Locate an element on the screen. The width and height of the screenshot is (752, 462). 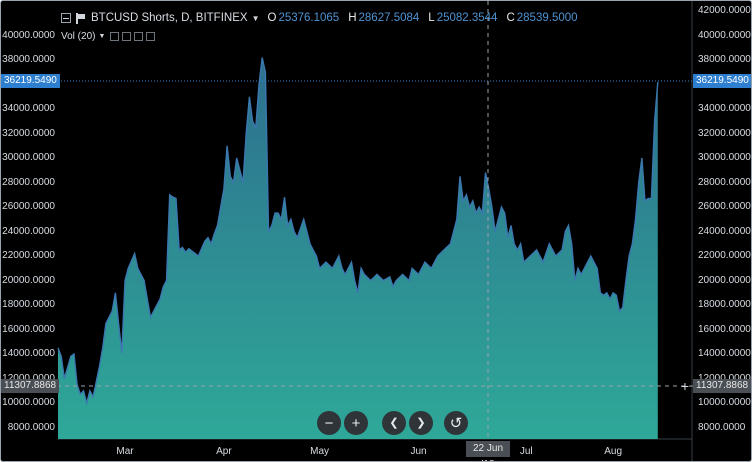
ohlc-low-value: 25082.3544 is located at coordinates (467, 18).